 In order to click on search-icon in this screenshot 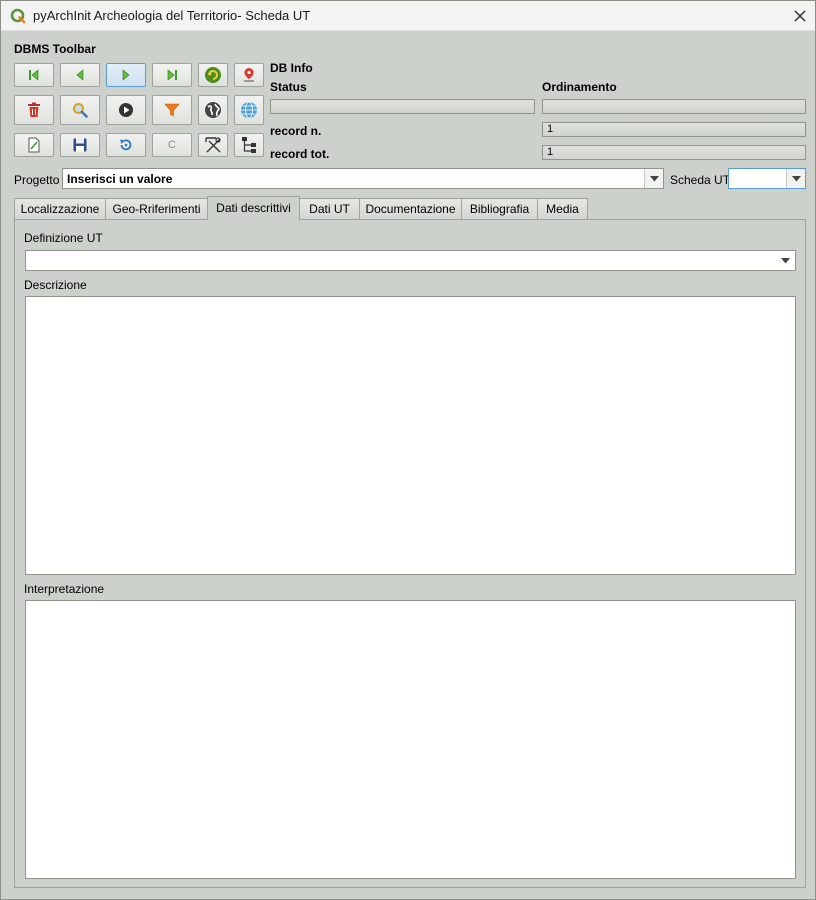, I will do `click(80, 110)`.